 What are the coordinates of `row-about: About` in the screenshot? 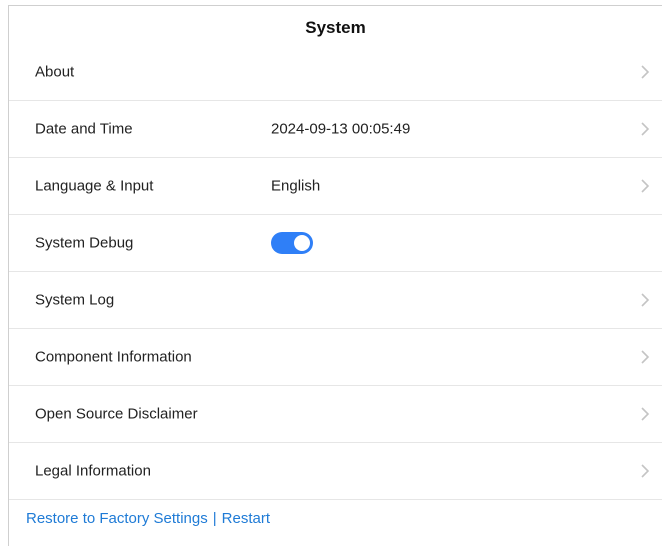 It's located at (335, 72).